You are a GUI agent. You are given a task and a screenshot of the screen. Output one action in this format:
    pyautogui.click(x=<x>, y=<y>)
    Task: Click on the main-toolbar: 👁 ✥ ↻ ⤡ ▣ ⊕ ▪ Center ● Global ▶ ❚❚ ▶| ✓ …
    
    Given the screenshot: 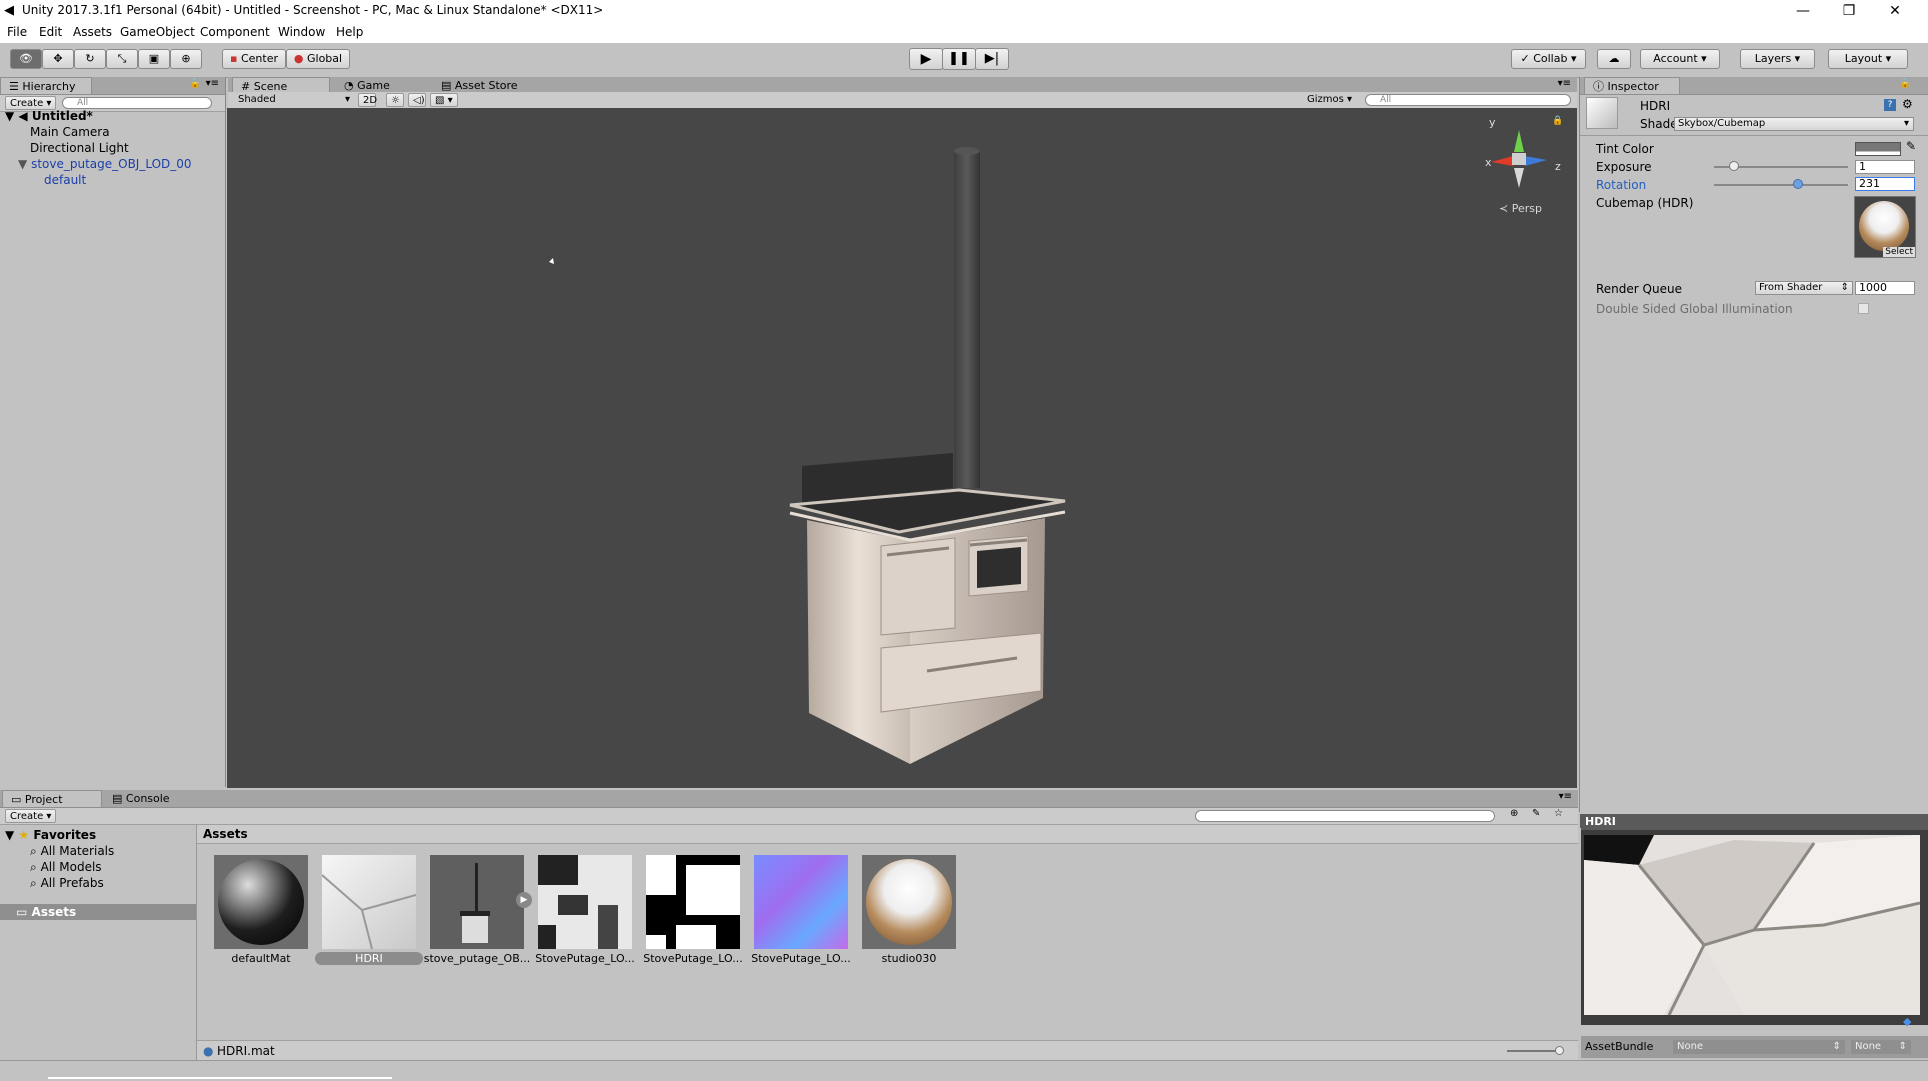 What is the action you would take?
    pyautogui.click(x=964, y=60)
    